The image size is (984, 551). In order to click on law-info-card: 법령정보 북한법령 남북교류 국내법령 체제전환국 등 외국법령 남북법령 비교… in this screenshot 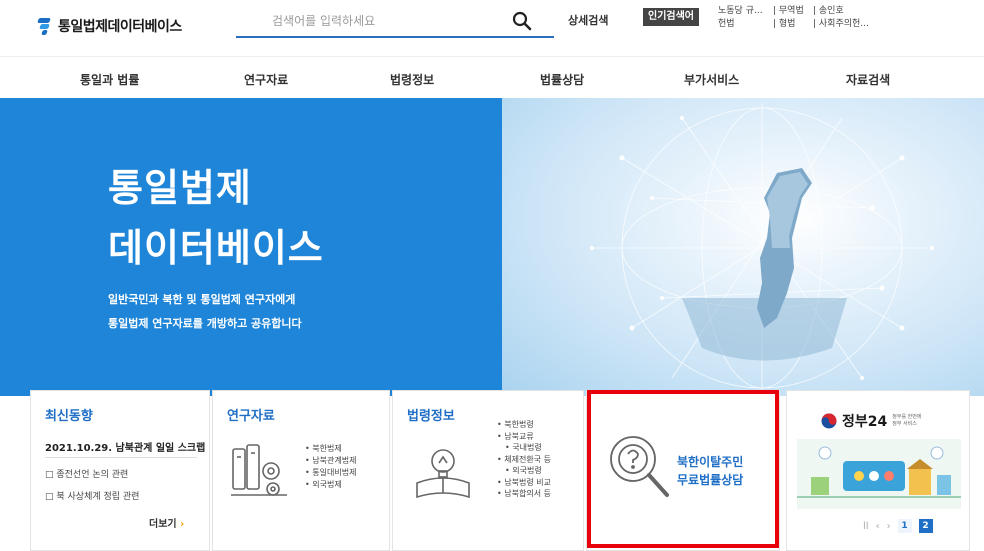, I will do `click(488, 470)`.